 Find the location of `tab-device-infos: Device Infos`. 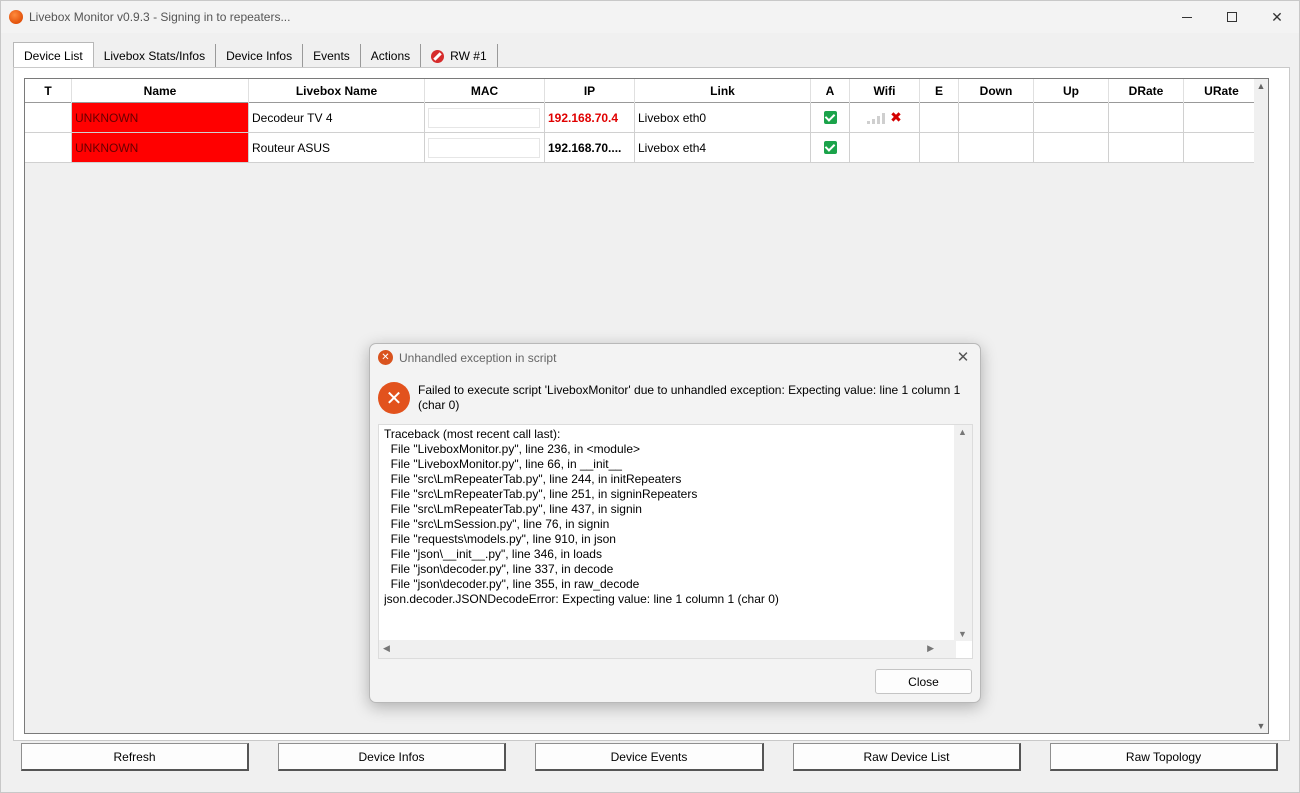

tab-device-infos: Device Infos is located at coordinates (260, 56).